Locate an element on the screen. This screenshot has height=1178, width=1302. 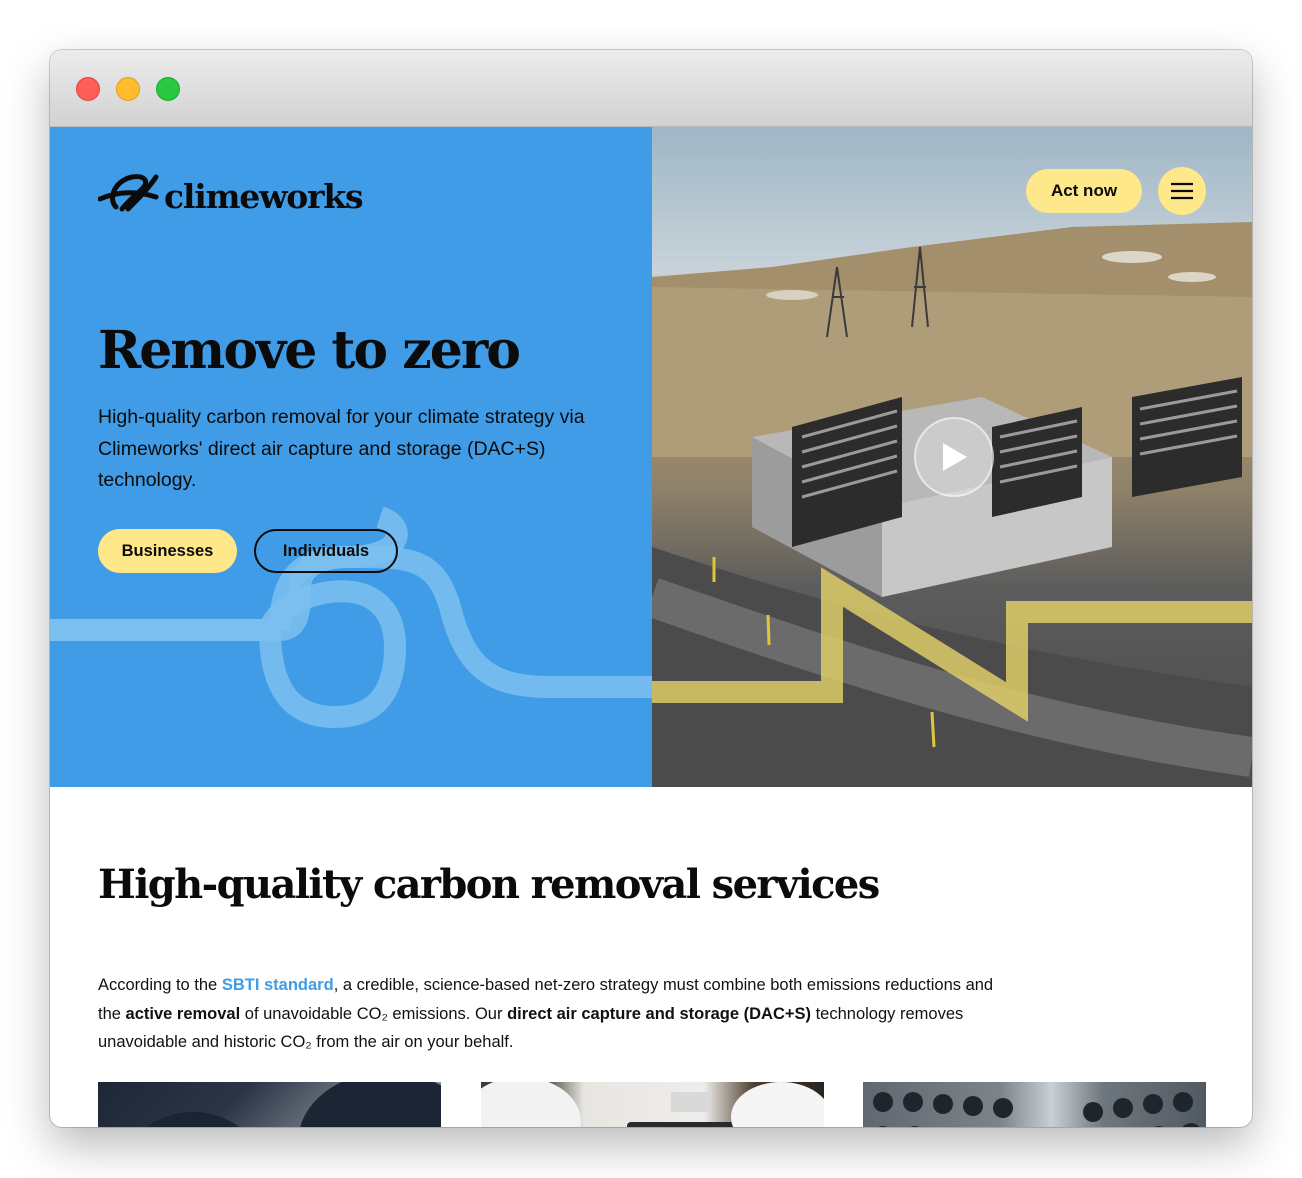
services-title: High-quality carbon removal services is located at coordinates (489, 884).